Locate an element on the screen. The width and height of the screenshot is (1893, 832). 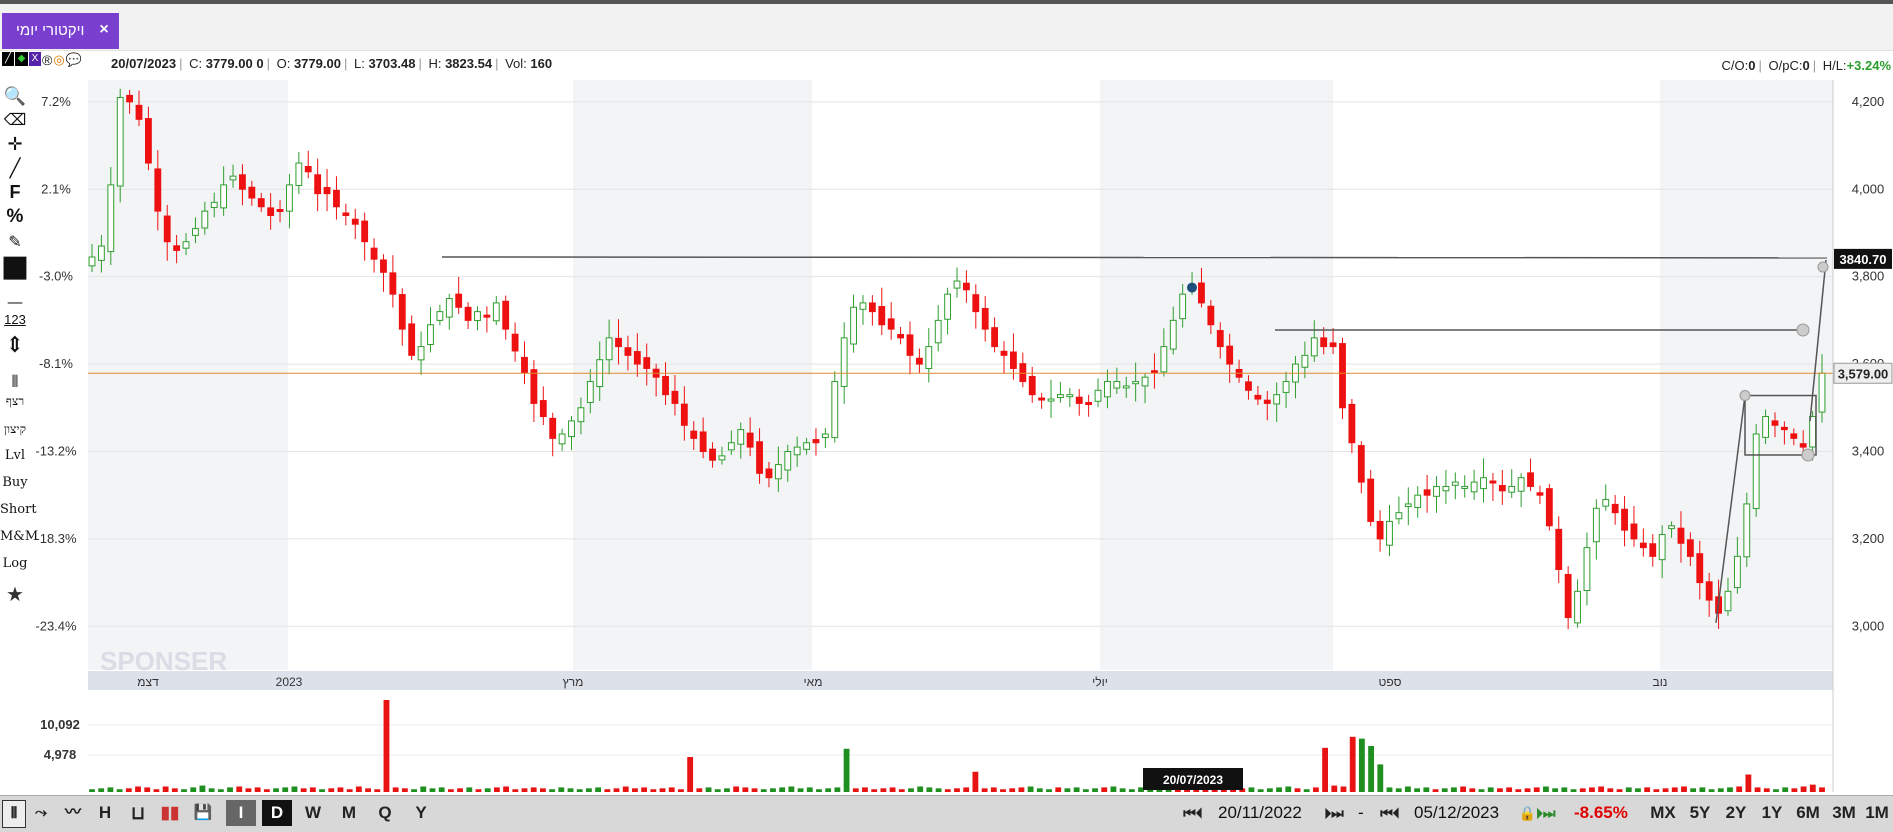
line-chart-icon: 〰 is located at coordinates (73, 813).